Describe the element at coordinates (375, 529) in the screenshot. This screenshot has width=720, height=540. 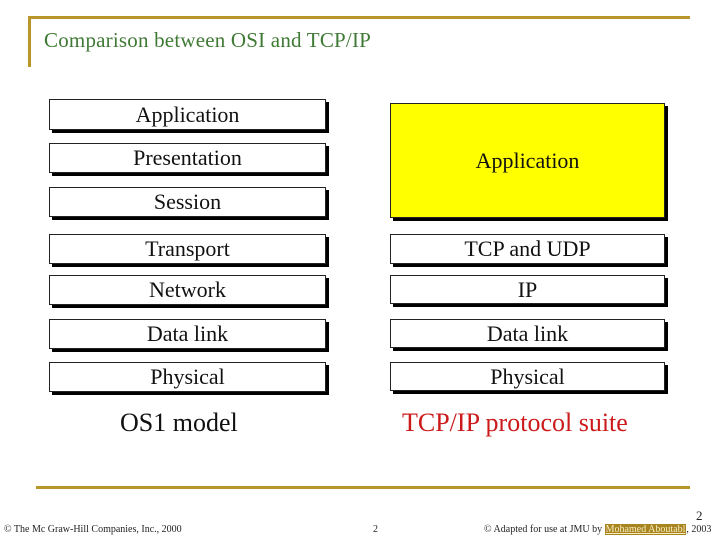
I see `footer-center-number: 2` at that location.